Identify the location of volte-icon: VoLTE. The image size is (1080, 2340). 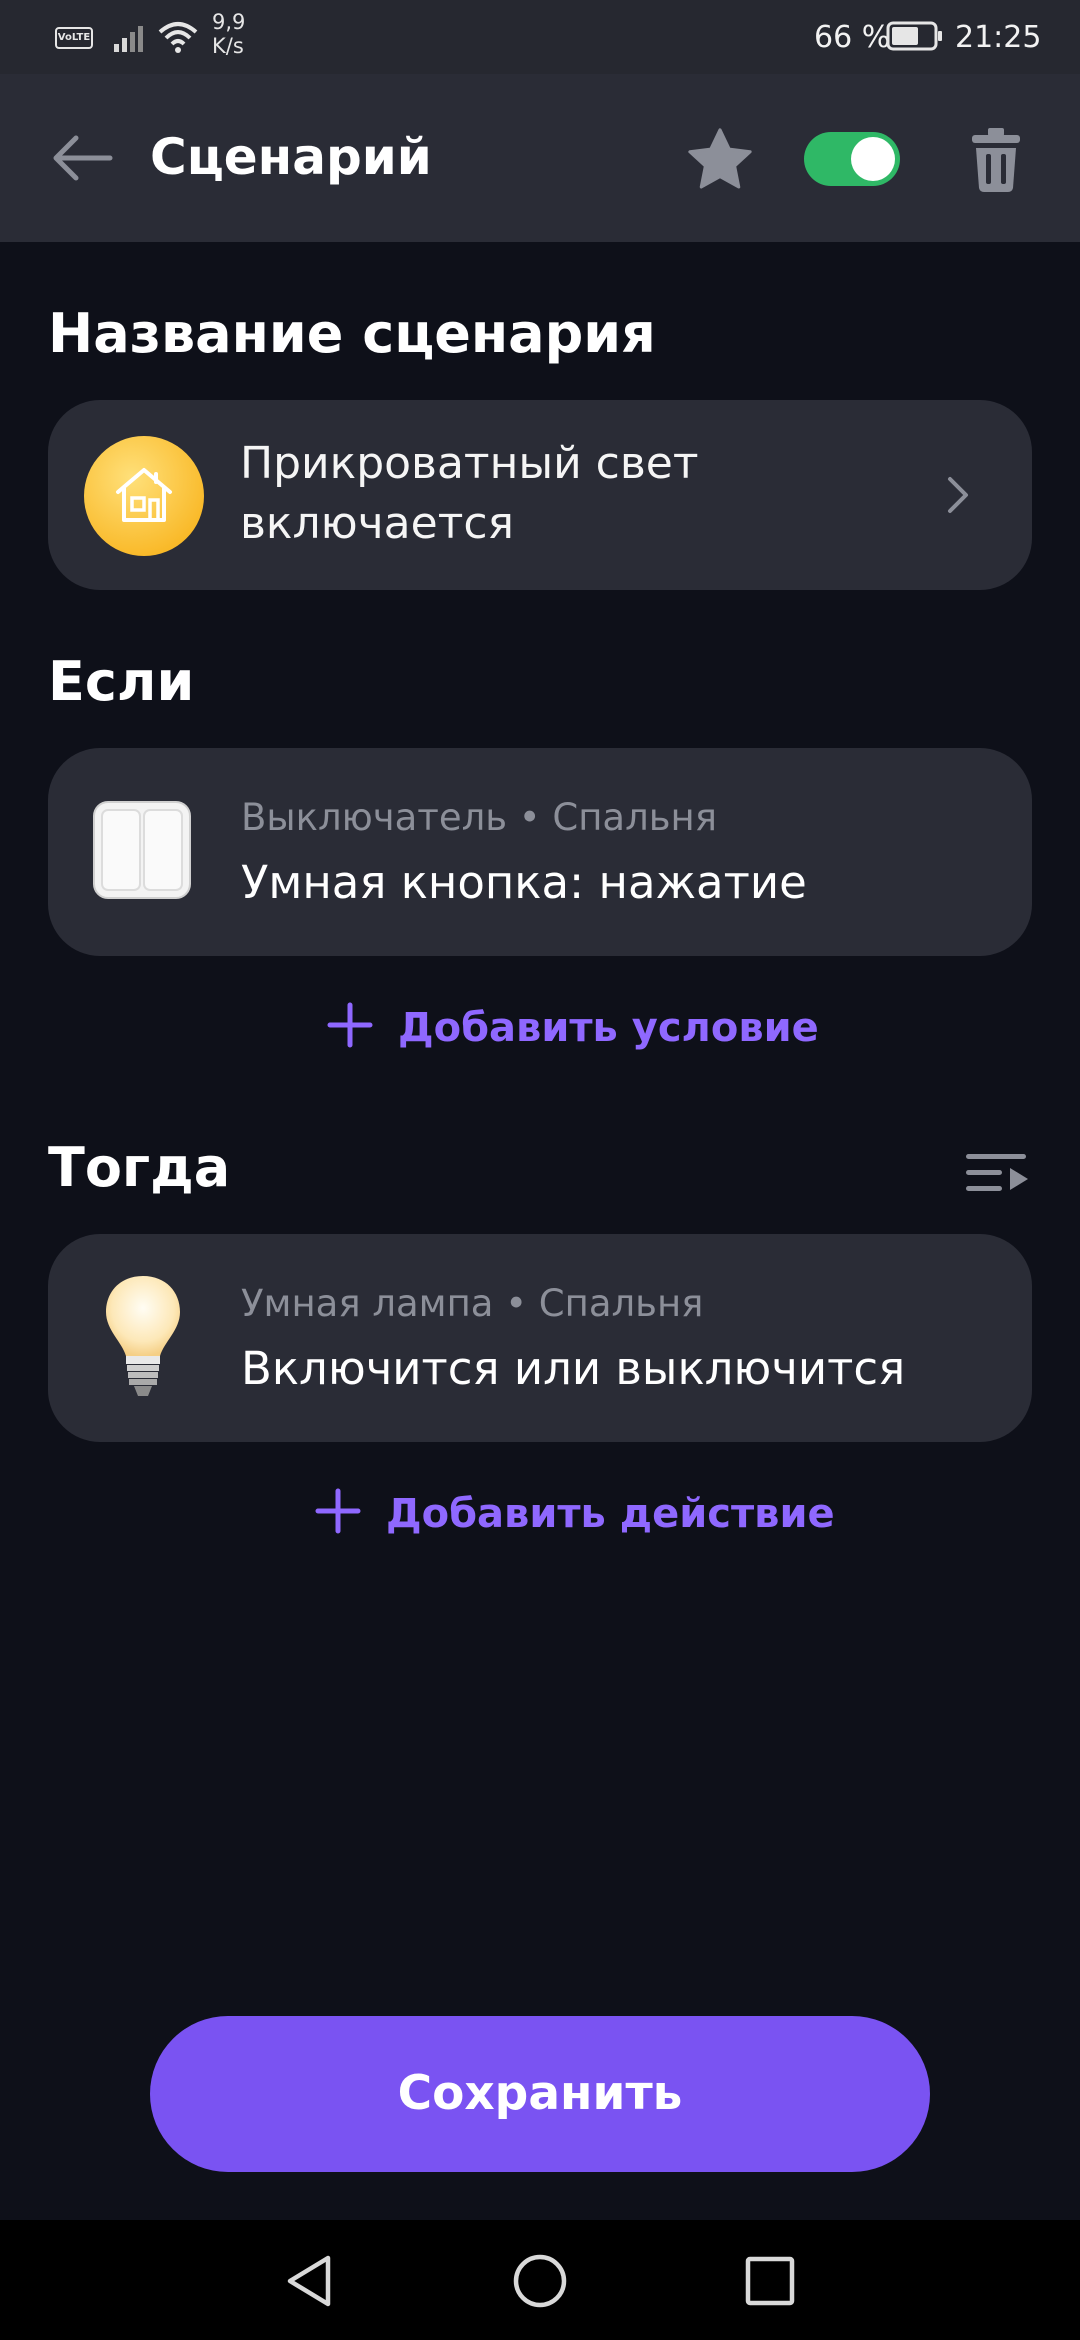
(74, 38).